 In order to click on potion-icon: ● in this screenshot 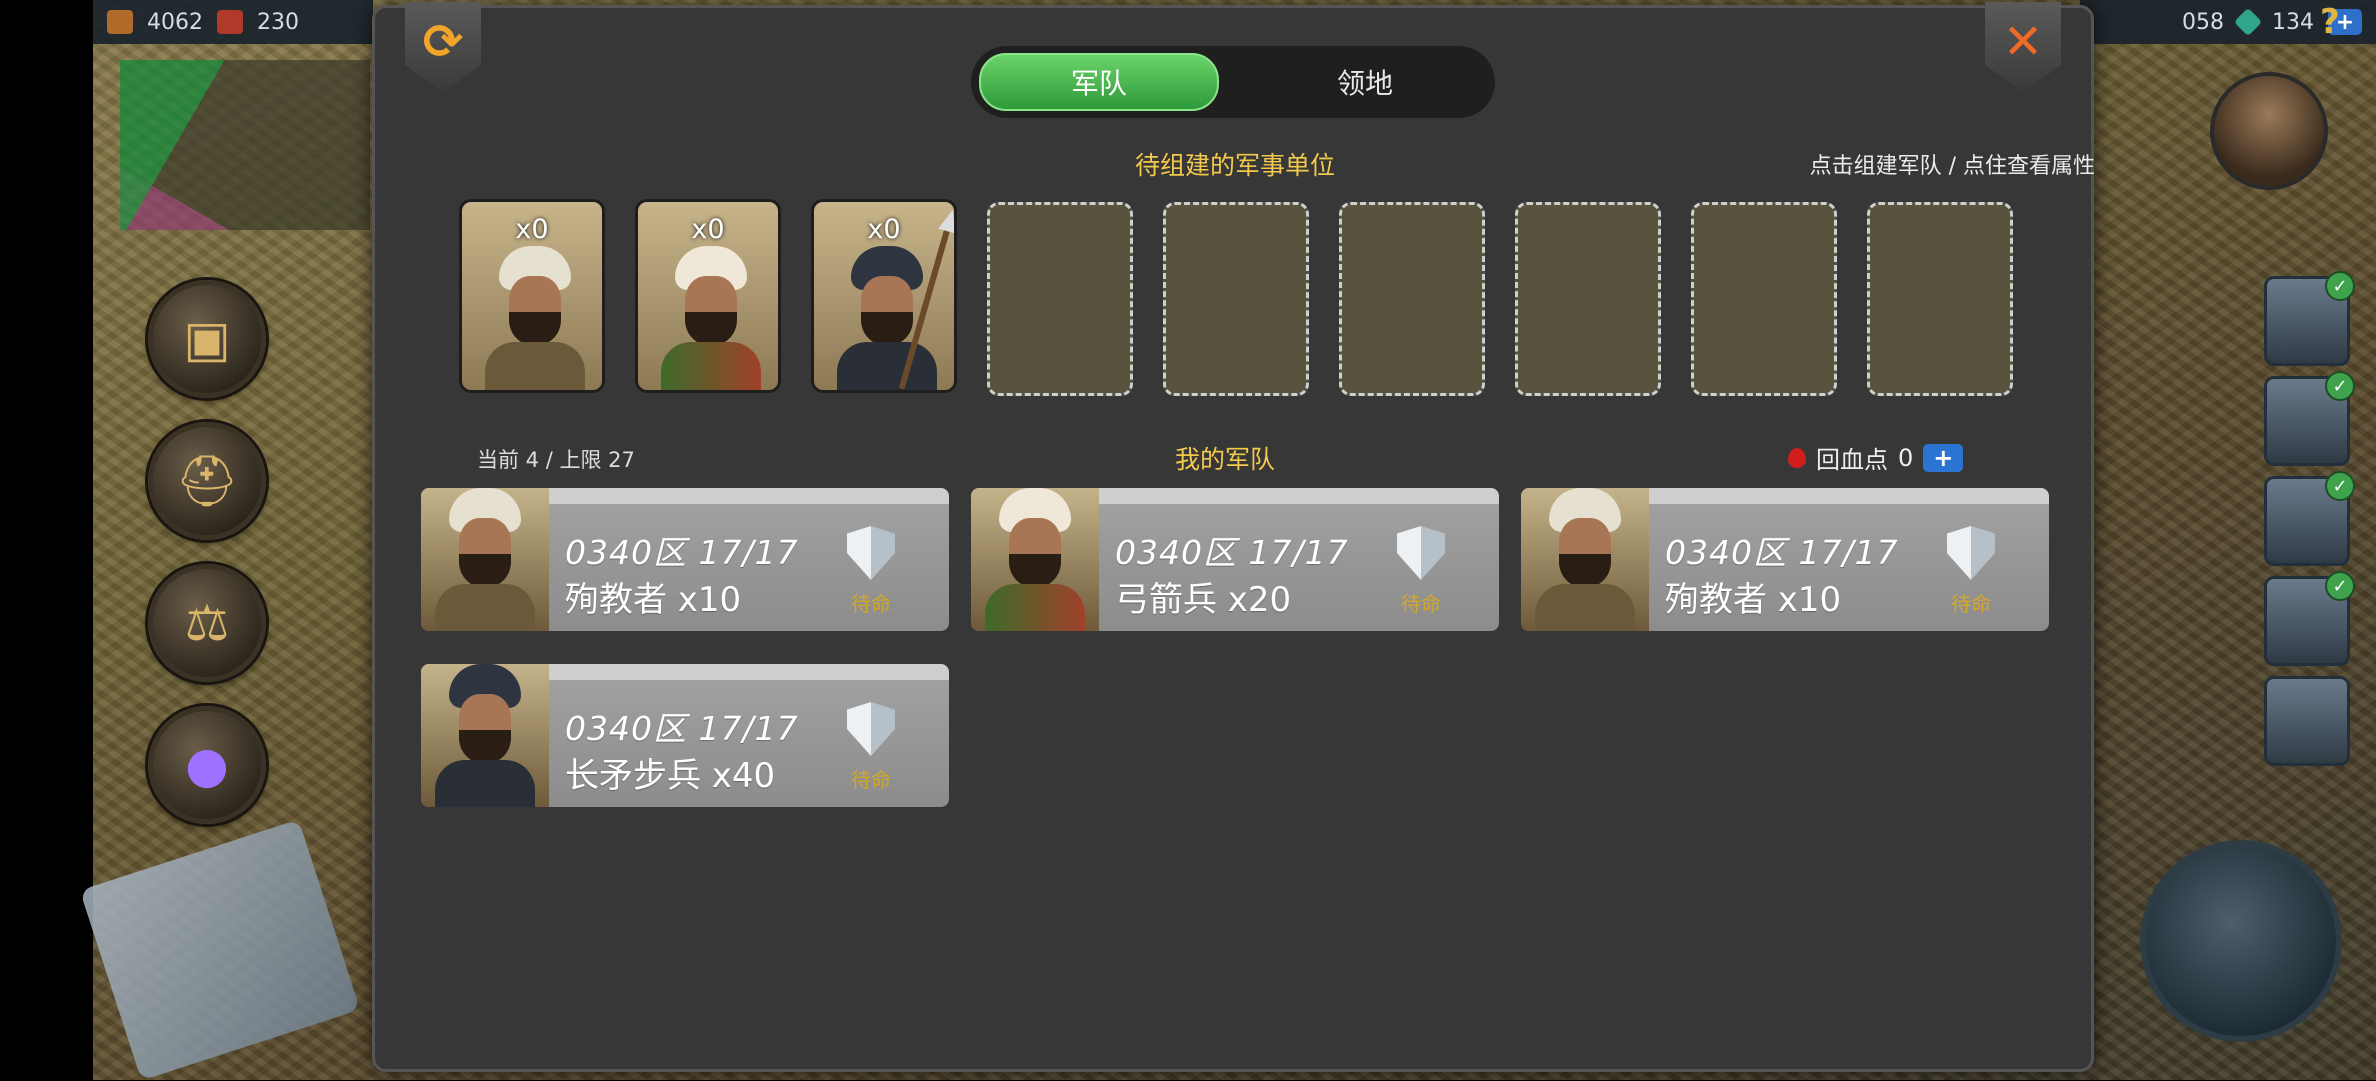, I will do `click(207, 765)`.